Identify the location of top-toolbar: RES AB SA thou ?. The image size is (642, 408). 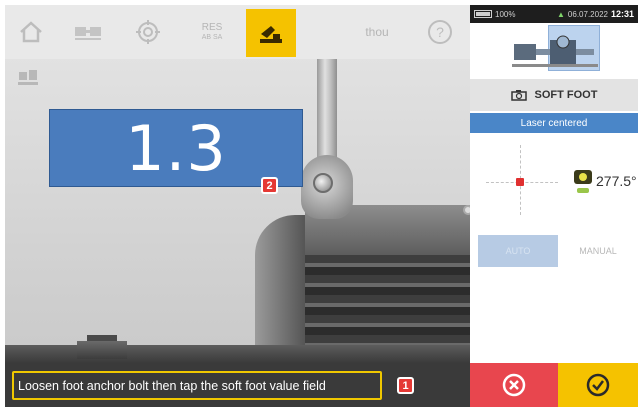
(237, 32).